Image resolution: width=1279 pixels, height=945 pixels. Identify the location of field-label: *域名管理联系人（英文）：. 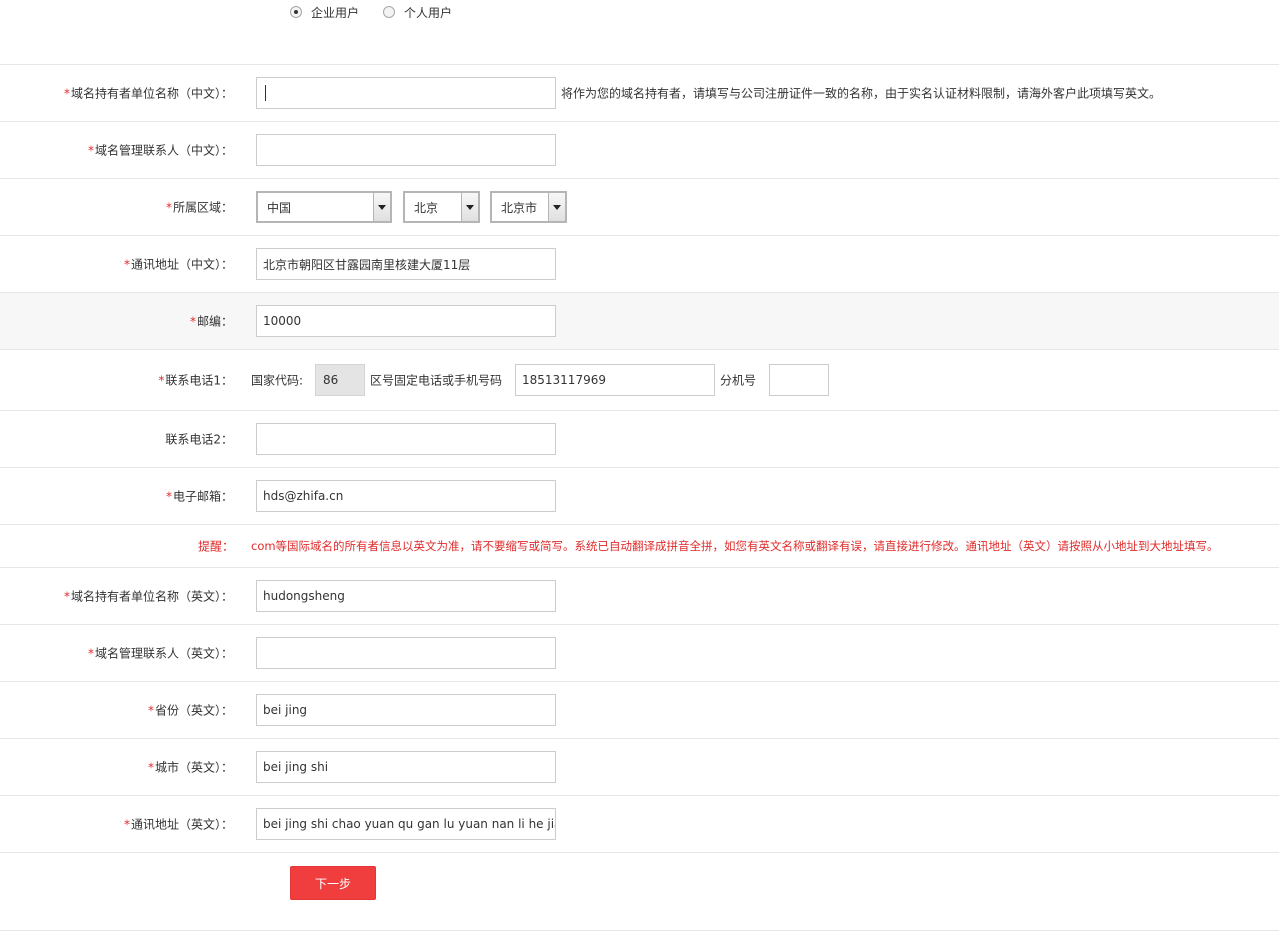
(160, 653).